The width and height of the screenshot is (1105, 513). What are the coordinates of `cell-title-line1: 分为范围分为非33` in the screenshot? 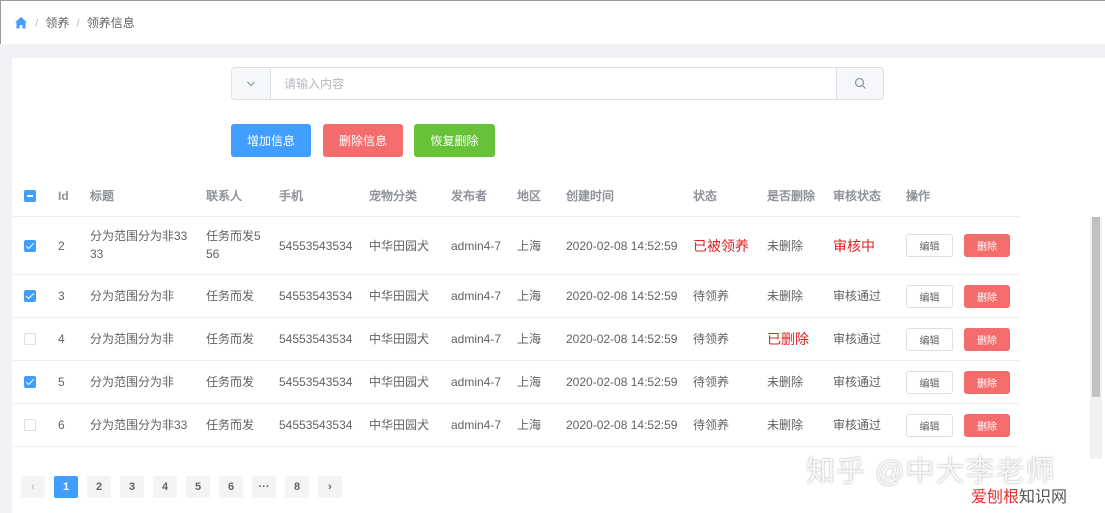 It's located at (139, 236).